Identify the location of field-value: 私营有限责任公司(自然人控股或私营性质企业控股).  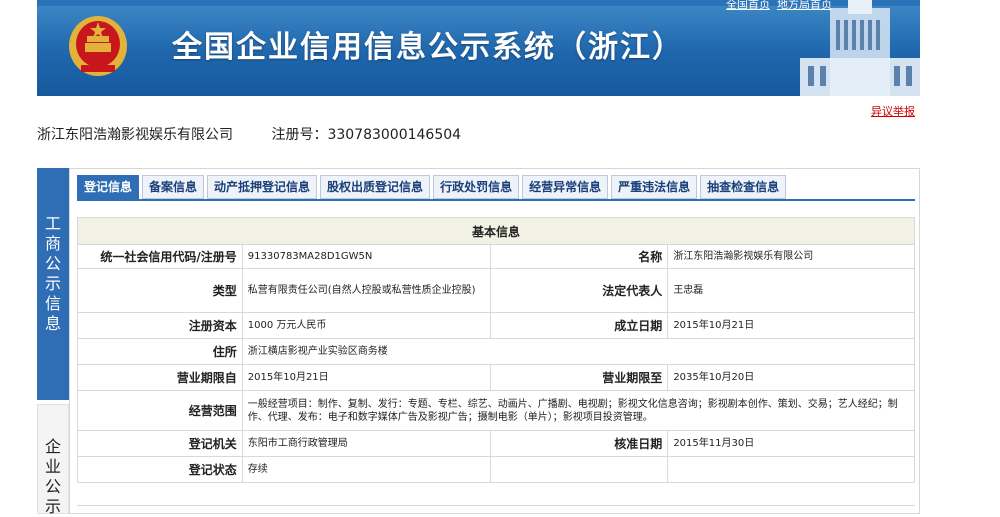
(366, 290).